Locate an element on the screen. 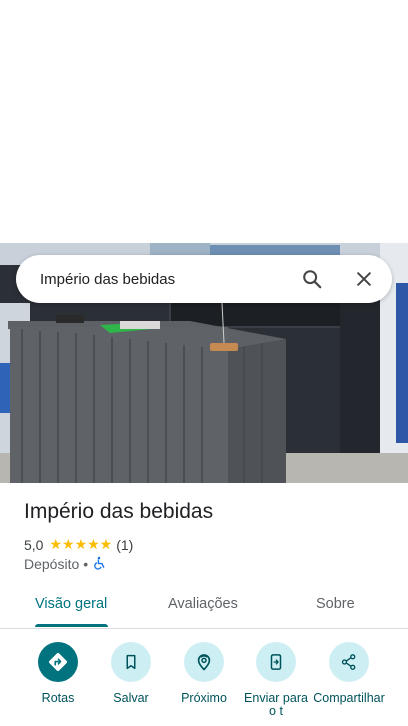 This screenshot has height=726, width=408. nearby-button: Próximo is located at coordinates (204, 673).